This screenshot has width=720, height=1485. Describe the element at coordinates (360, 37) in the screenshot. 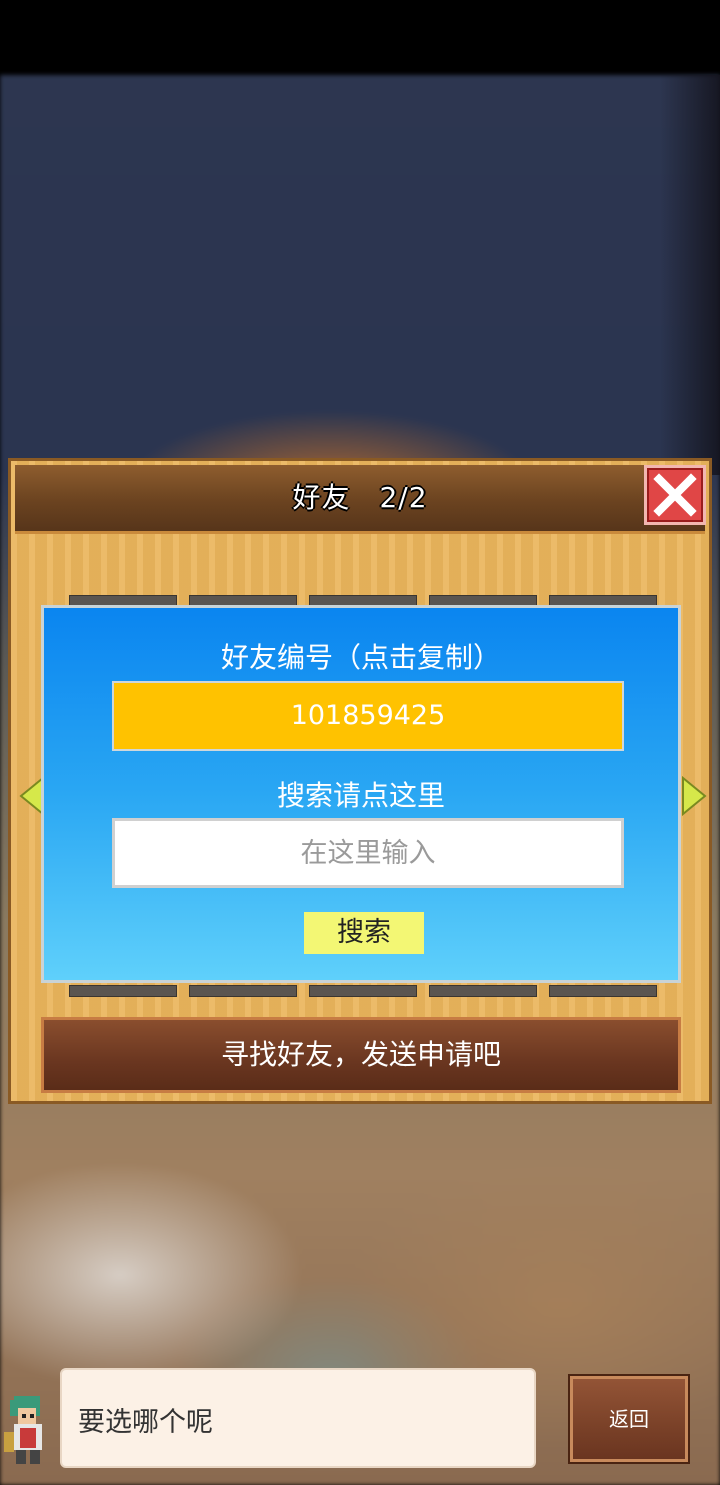

I see `status-bar` at that location.